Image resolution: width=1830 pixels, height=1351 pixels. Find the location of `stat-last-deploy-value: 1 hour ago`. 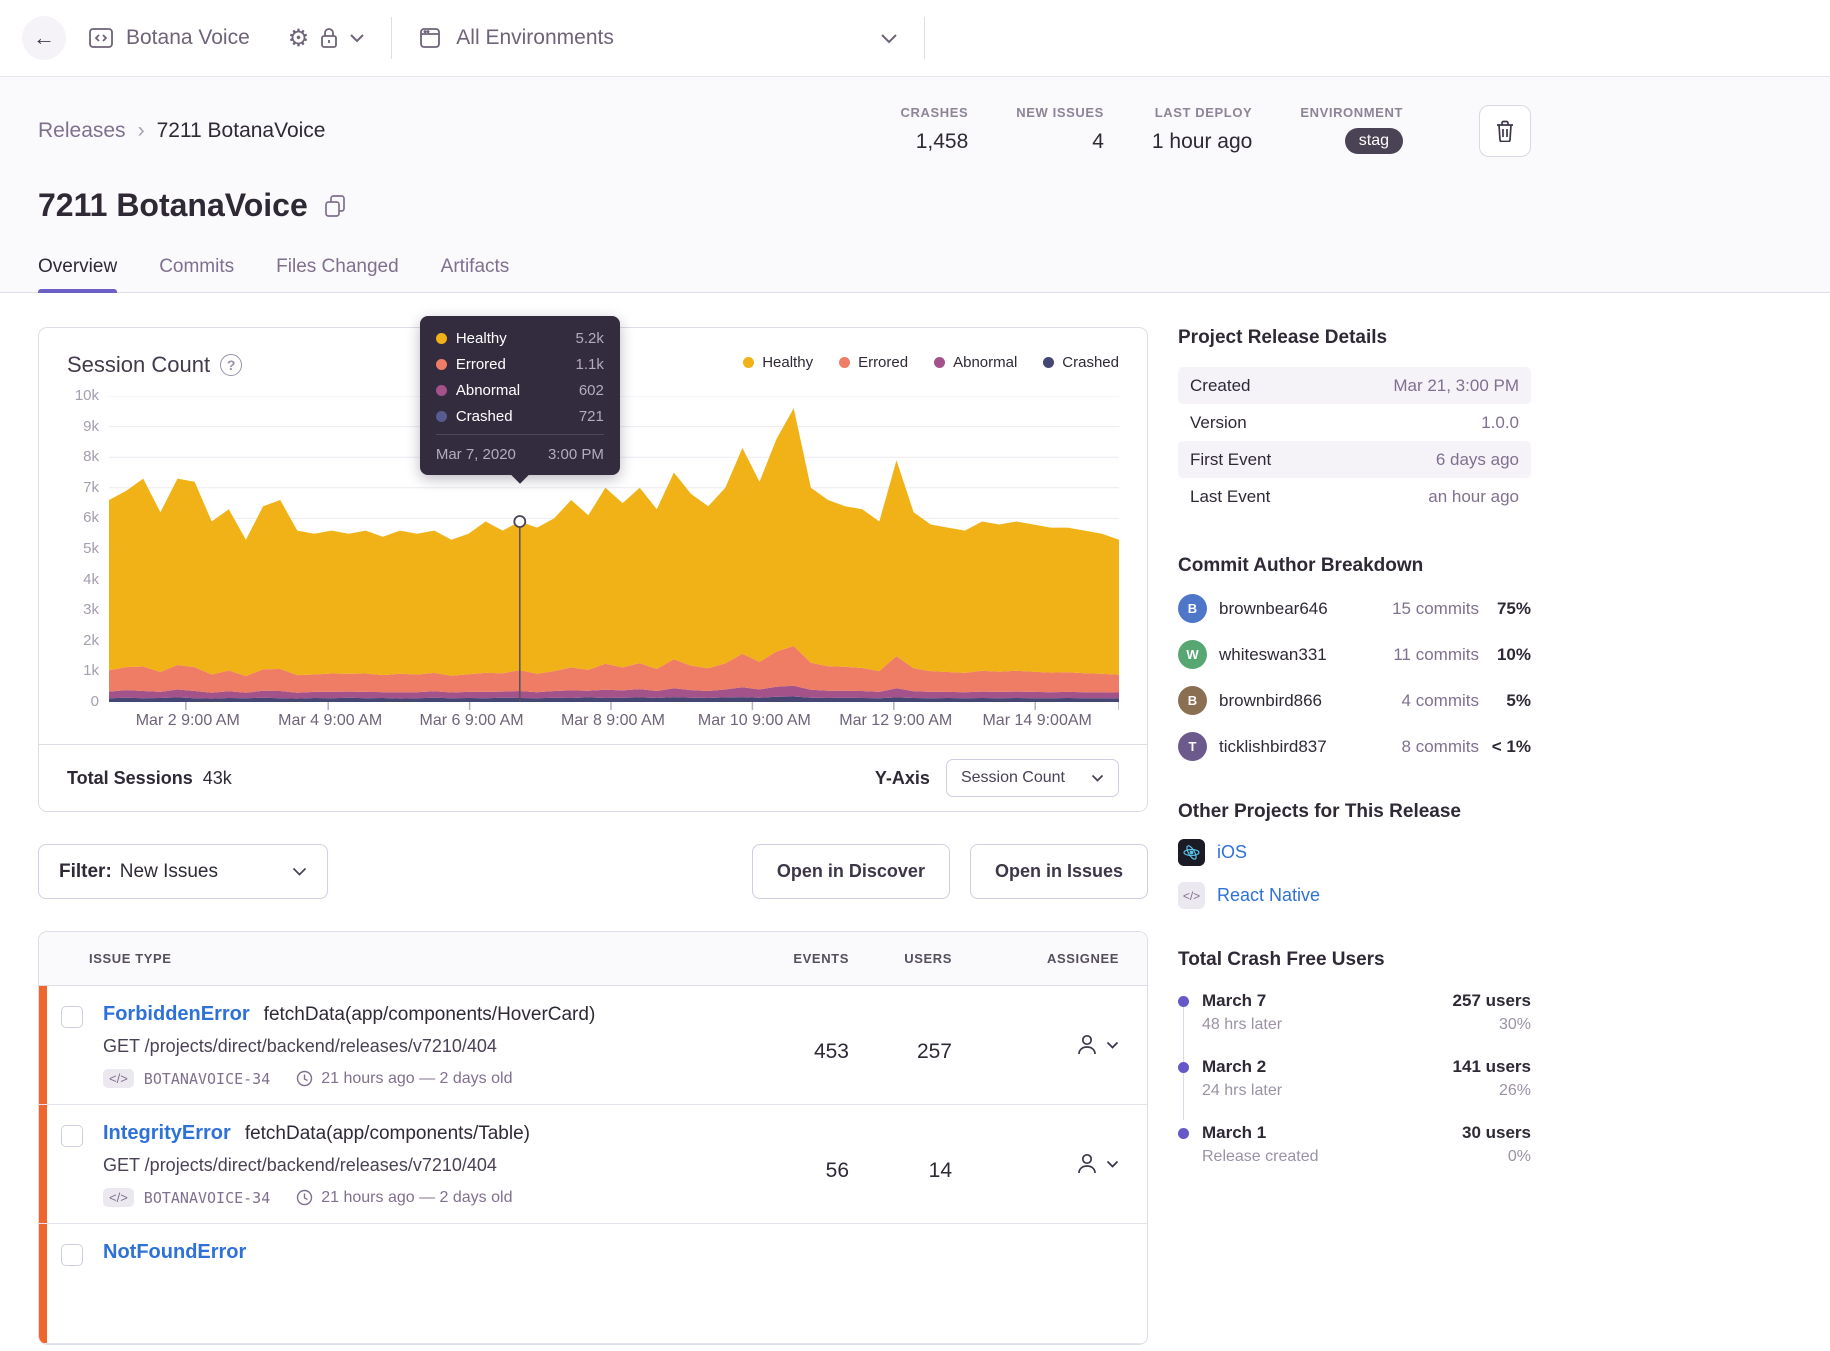

stat-last-deploy-value: 1 hour ago is located at coordinates (1202, 141).